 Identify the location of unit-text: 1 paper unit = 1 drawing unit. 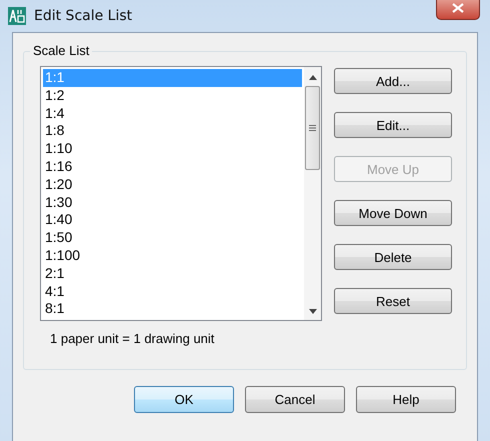
(132, 338).